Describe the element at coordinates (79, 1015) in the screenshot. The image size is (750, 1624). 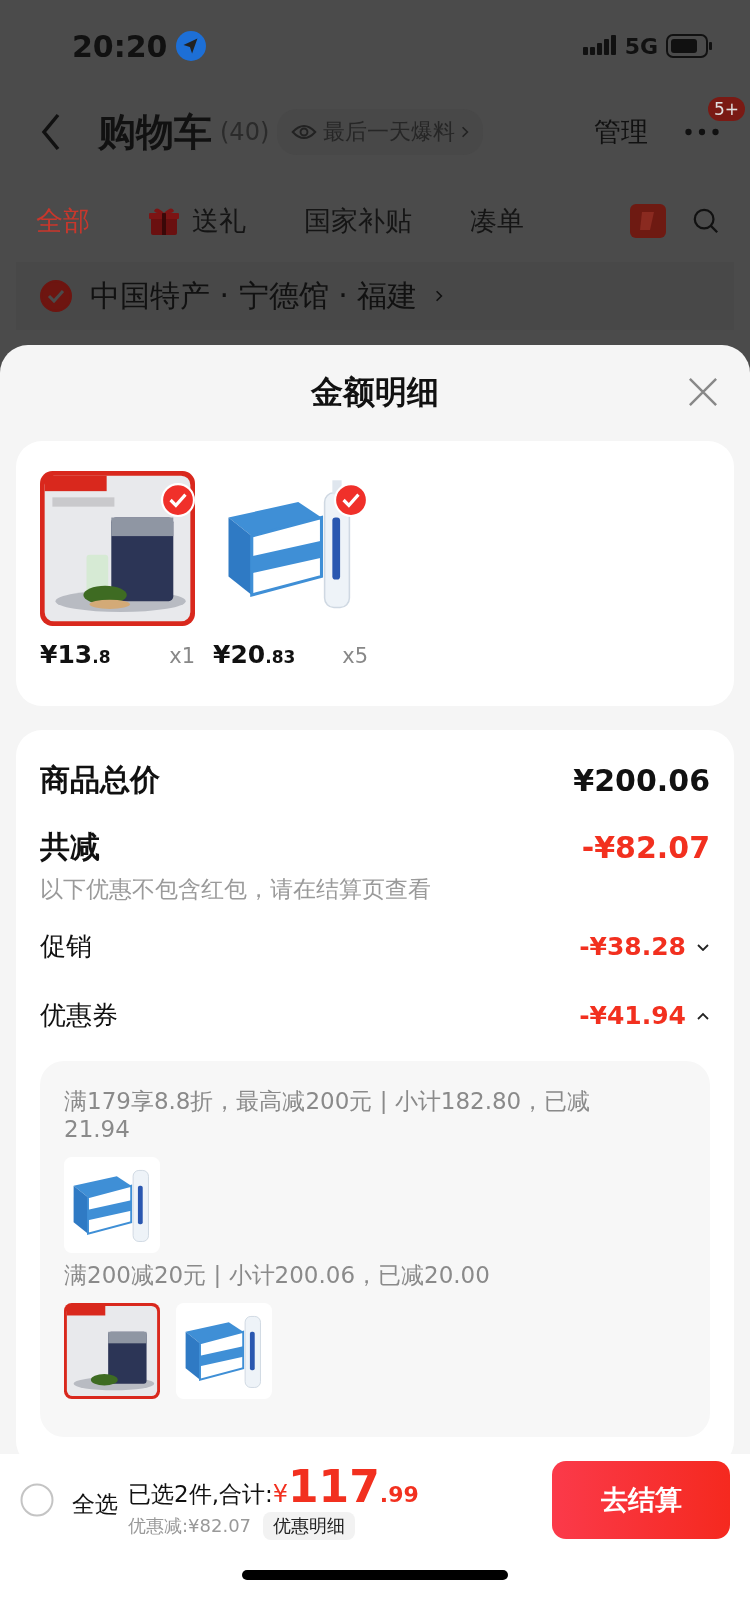
I see `discount-type: 优惠券` at that location.